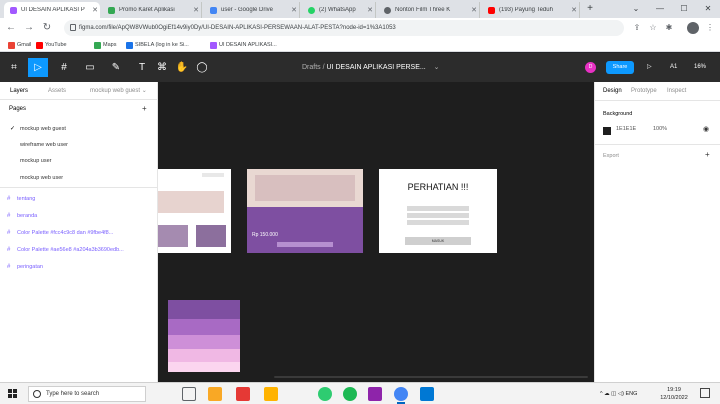 This screenshot has width=720, height=404. I want to click on tab-inspect: Inspect, so click(676, 91).